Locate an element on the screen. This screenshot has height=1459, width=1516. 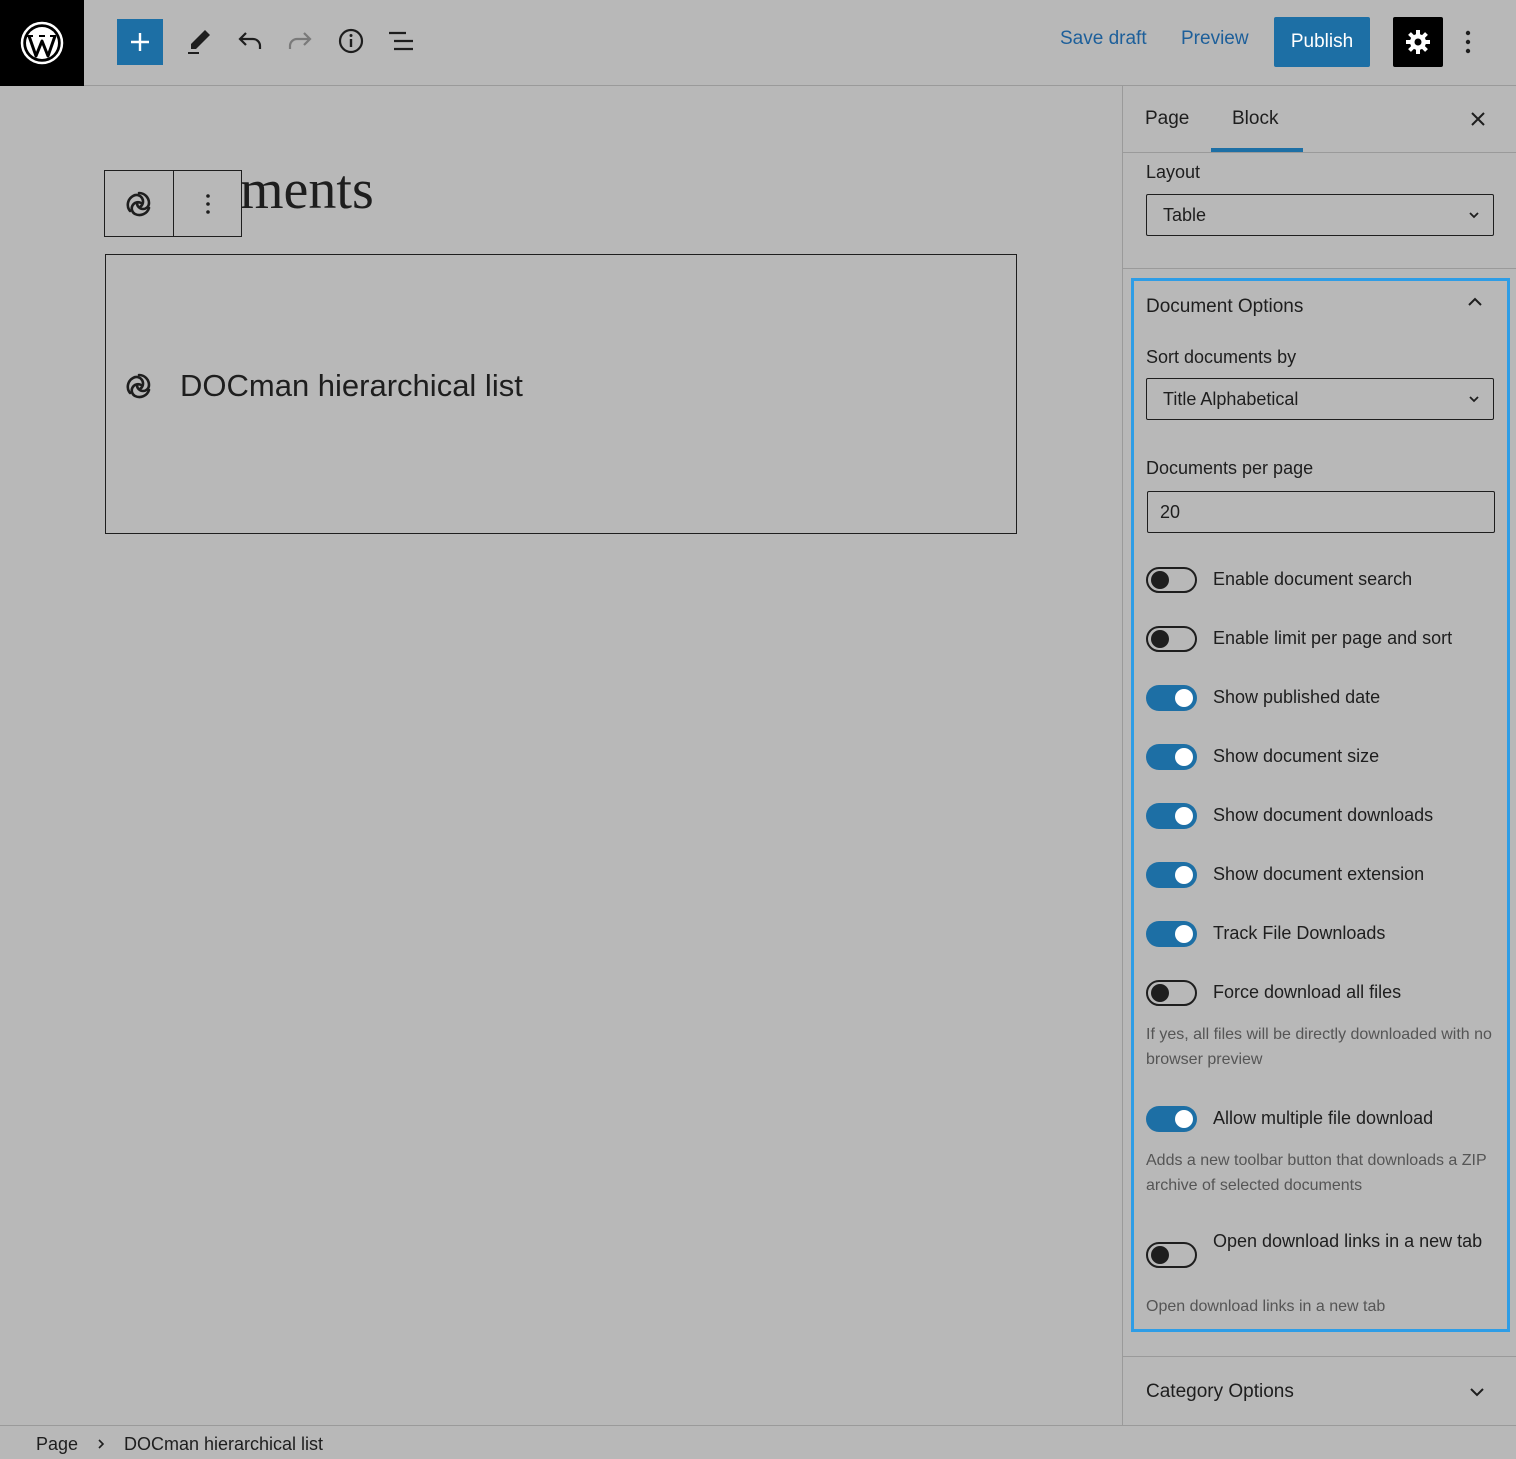
options-menu-button is located at coordinates (1468, 42).